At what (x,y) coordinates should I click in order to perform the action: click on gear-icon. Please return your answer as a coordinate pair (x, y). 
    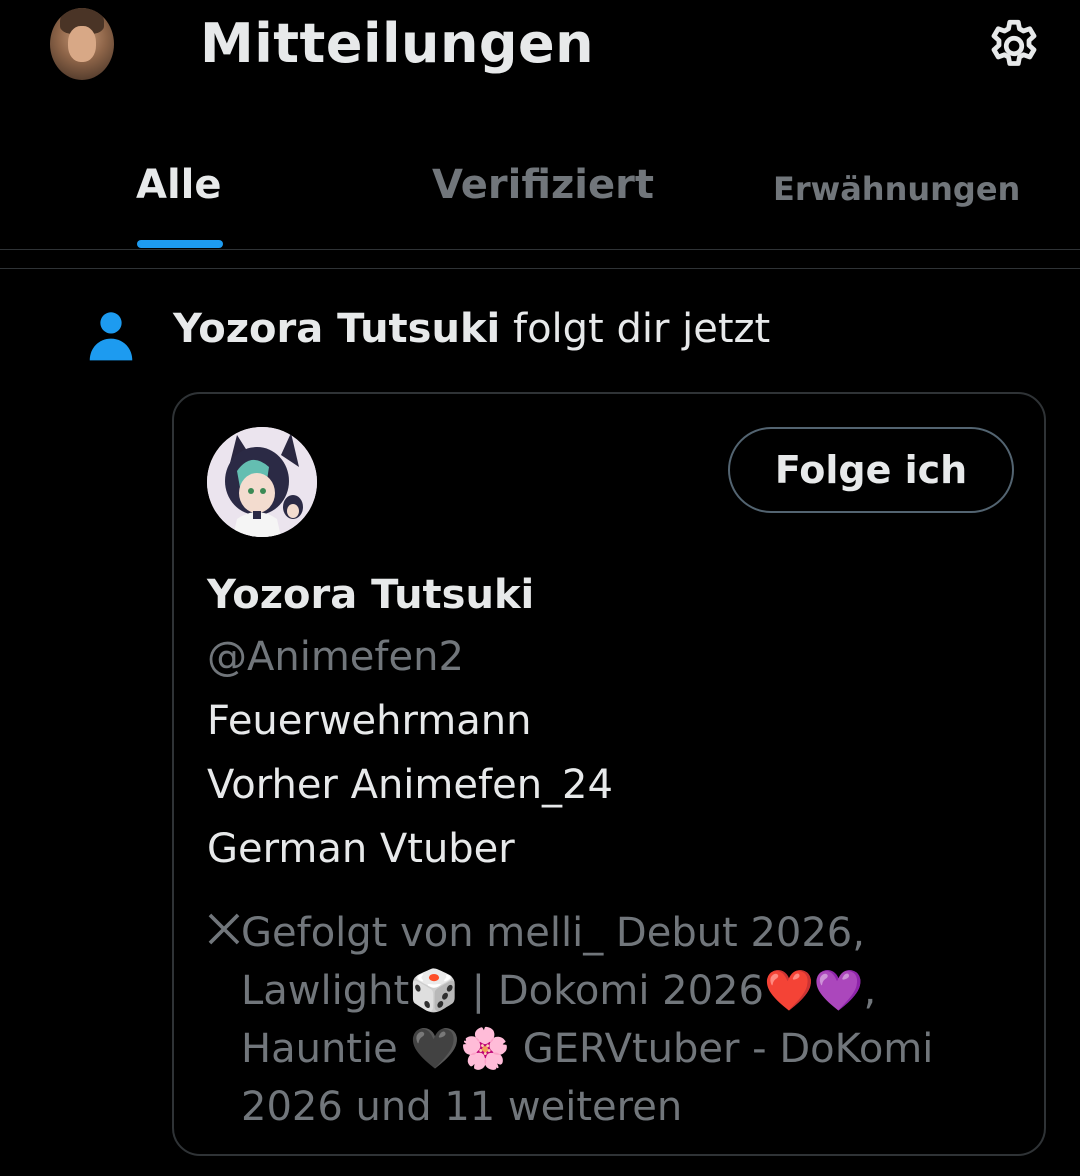
    Looking at the image, I should click on (1014, 46).